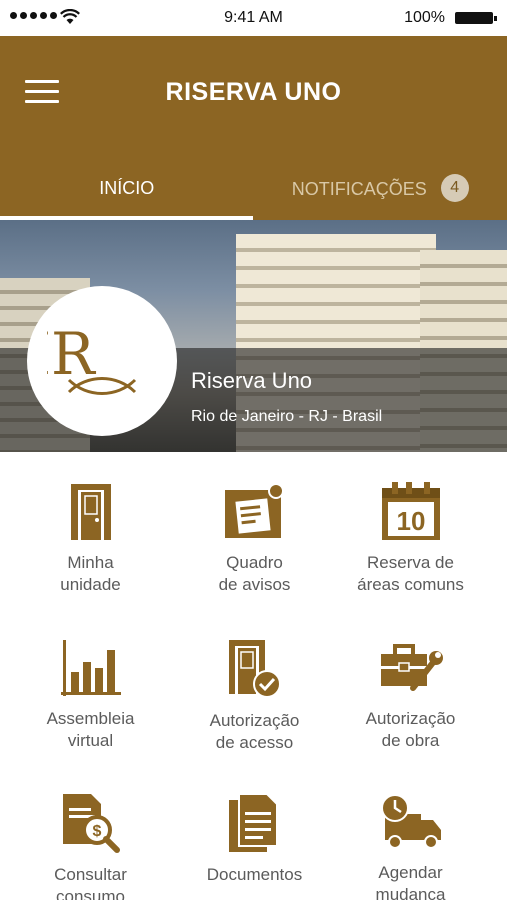  I want to click on moving-truck-icon, so click(410, 821).